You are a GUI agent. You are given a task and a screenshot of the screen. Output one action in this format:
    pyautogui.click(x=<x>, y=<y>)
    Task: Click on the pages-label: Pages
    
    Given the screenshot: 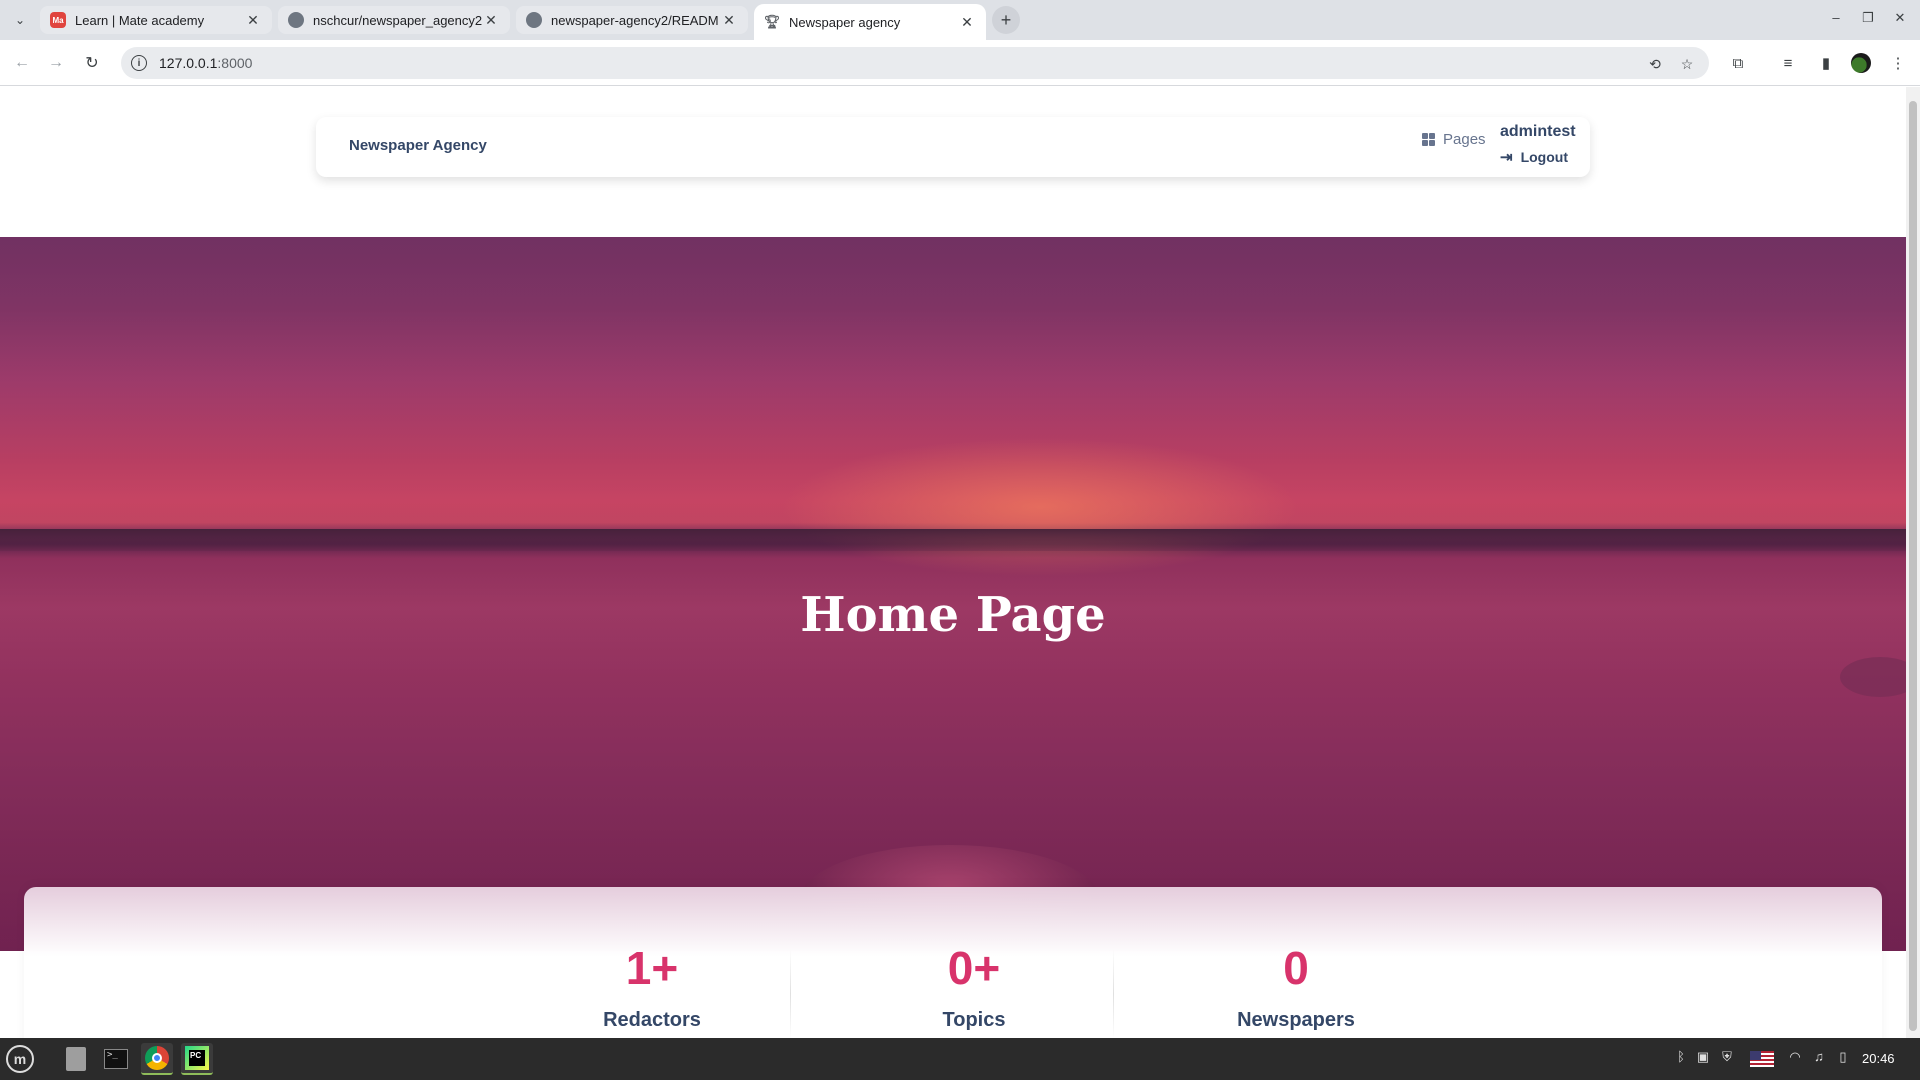 What is the action you would take?
    pyautogui.click(x=1464, y=139)
    